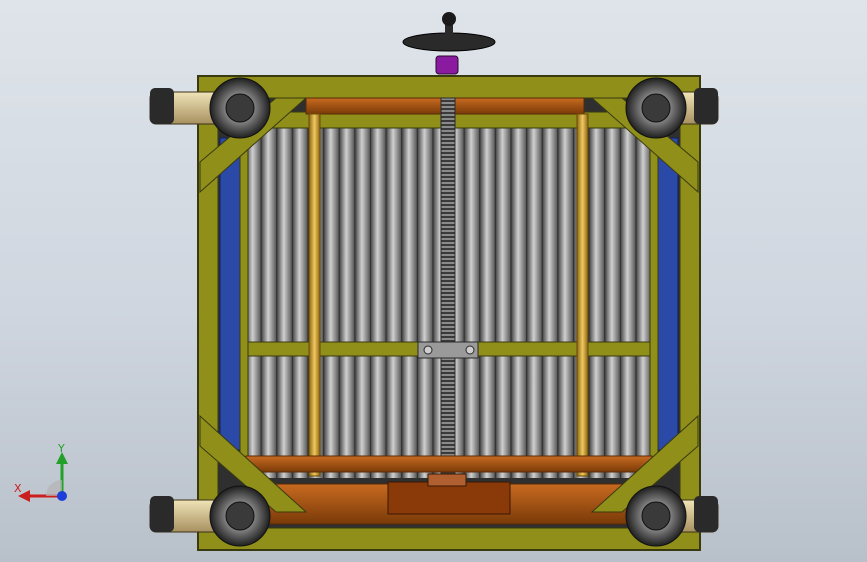 The image size is (867, 562). Describe the element at coordinates (18, 488) in the screenshot. I see `triad-x-label: X` at that location.